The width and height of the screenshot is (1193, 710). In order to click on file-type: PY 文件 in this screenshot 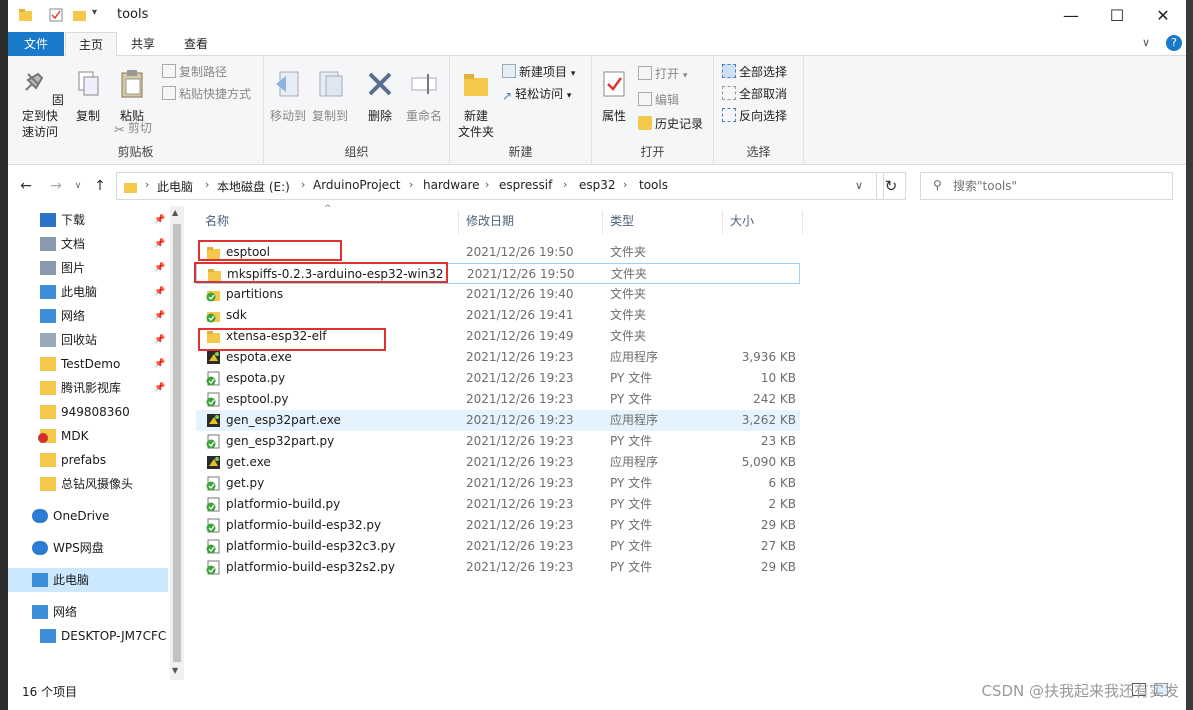, I will do `click(631, 525)`.